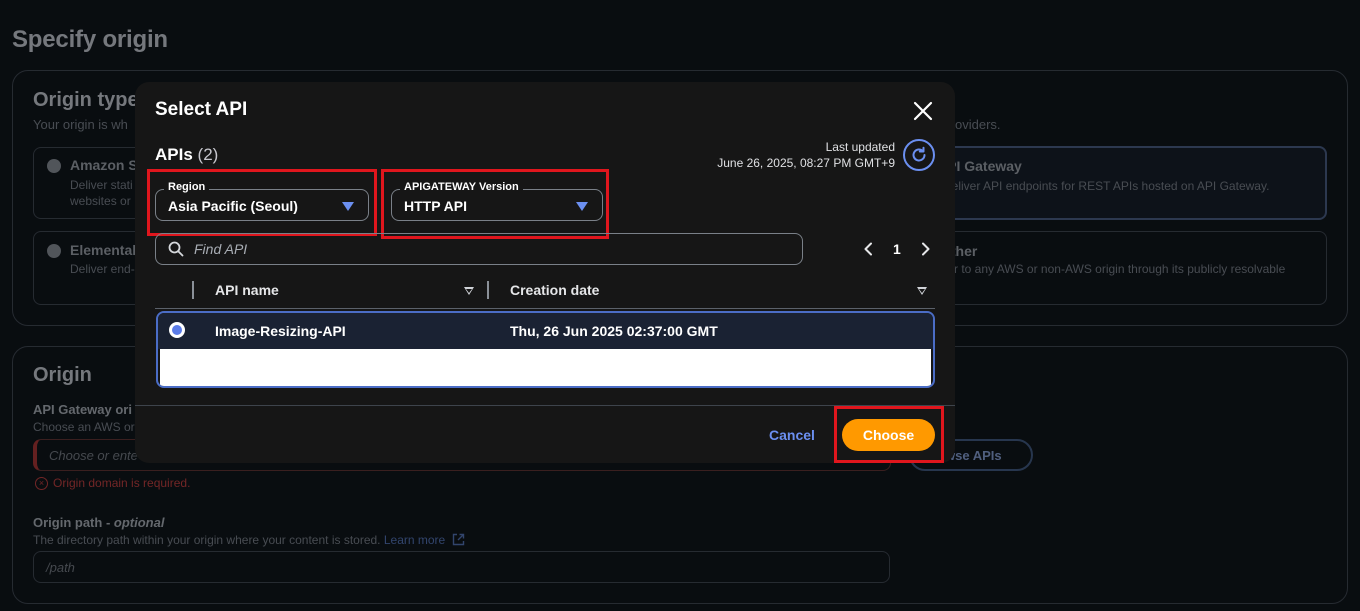  Describe the element at coordinates (495, 204) in the screenshot. I see `version-highlight-box` at that location.